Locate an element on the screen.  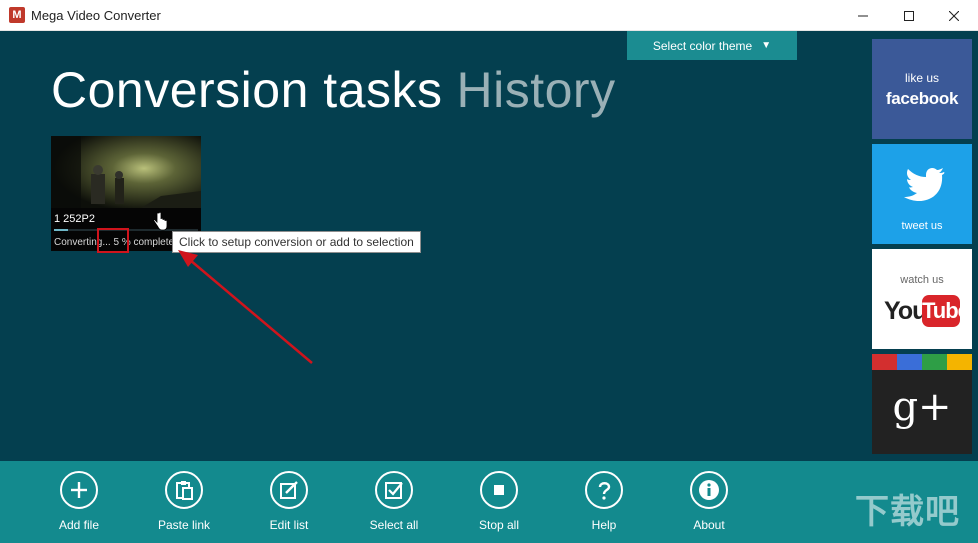
facebook-tile: like us facebook is located at coordinates (922, 89).